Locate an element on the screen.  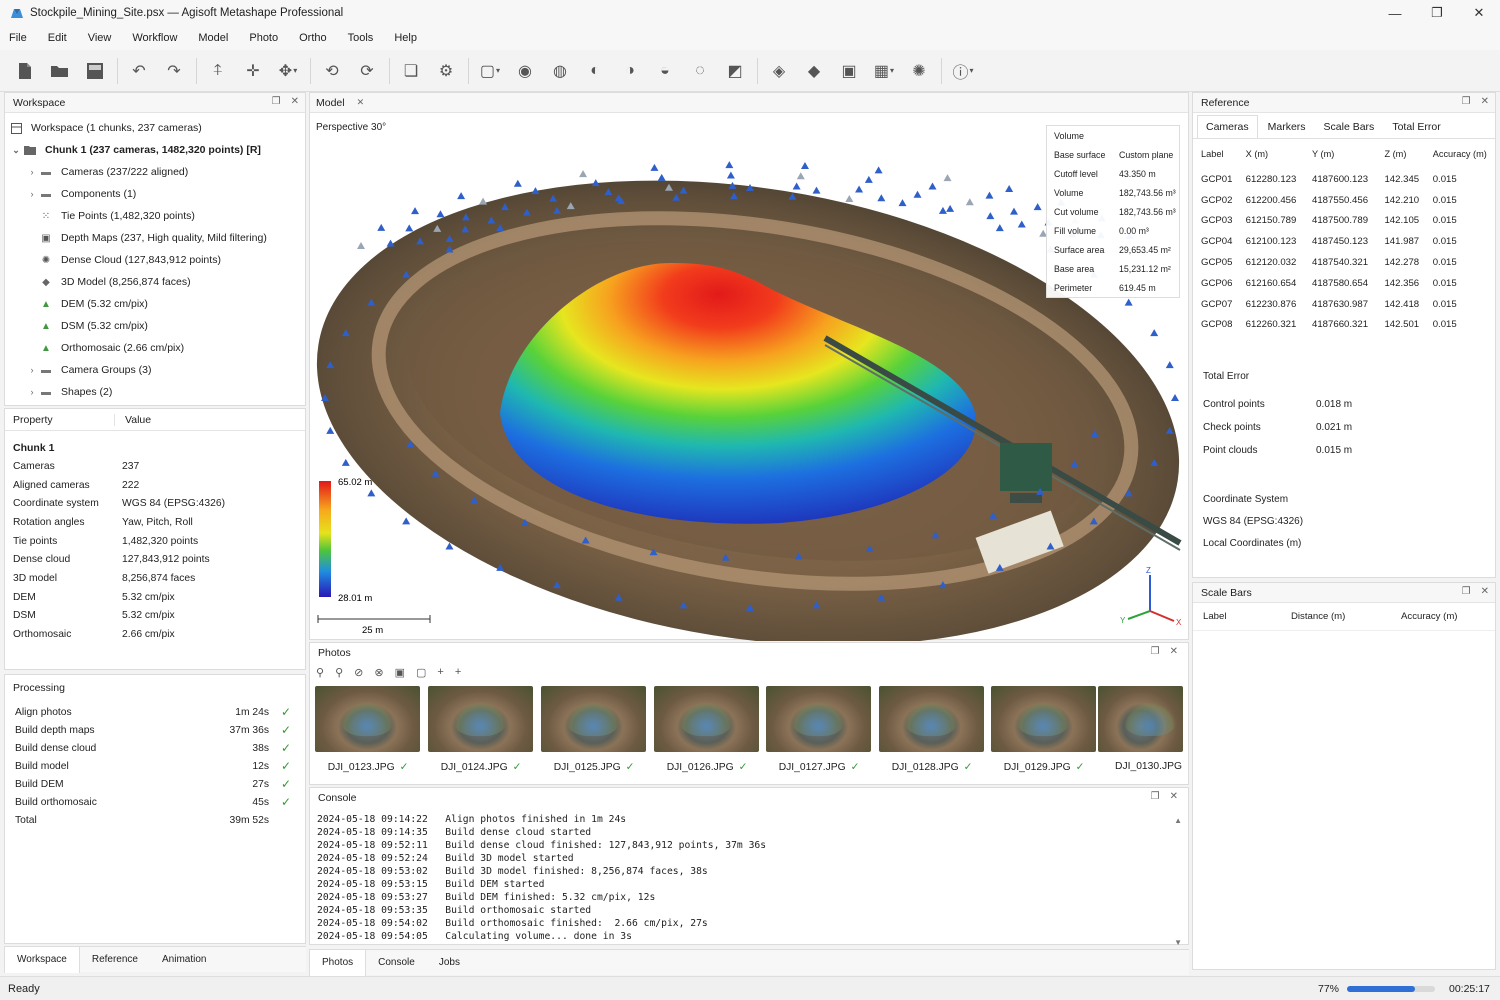
camera-settings-icon: ⚙ is located at coordinates (446, 71).